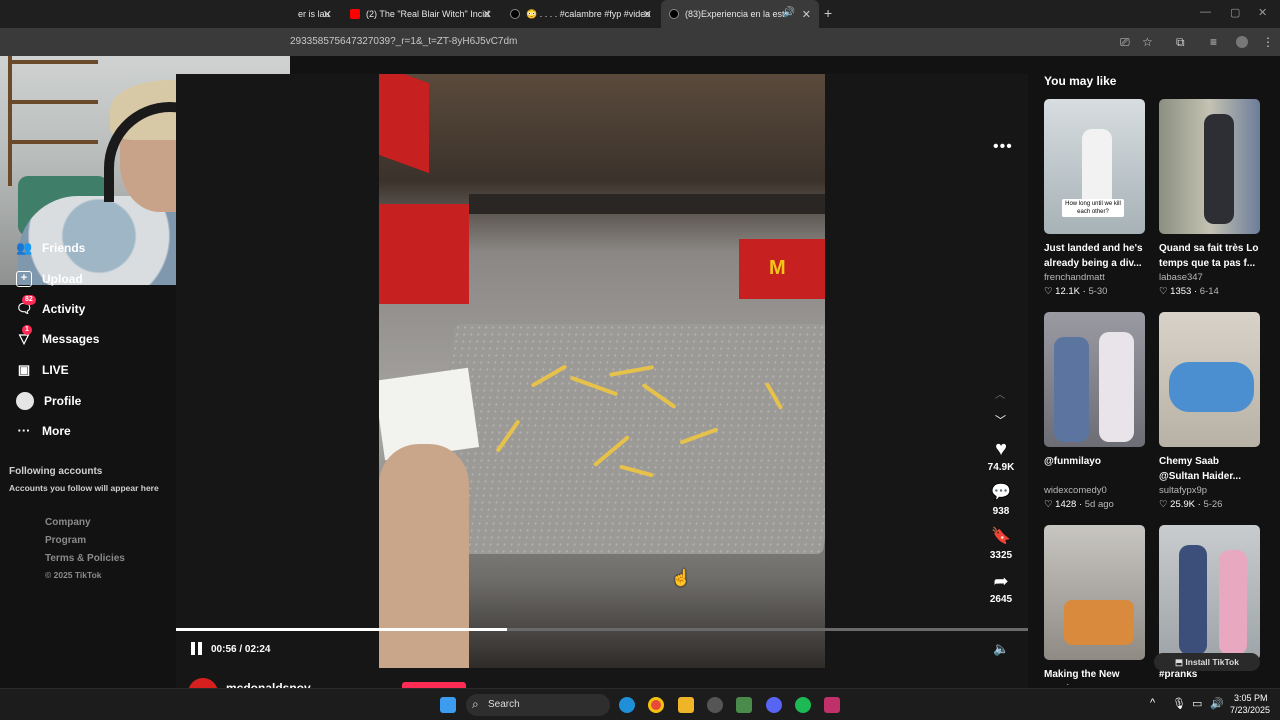 This screenshot has height=720, width=1280. I want to click on footer-link-program: Program, so click(65, 540).